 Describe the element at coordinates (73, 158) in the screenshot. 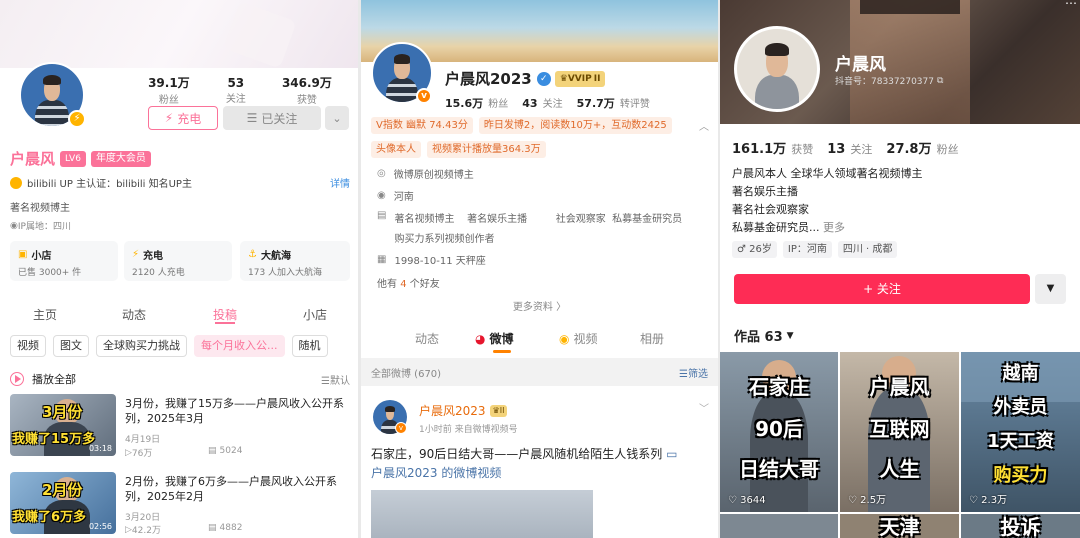

I see `level-badge: LV6` at that location.